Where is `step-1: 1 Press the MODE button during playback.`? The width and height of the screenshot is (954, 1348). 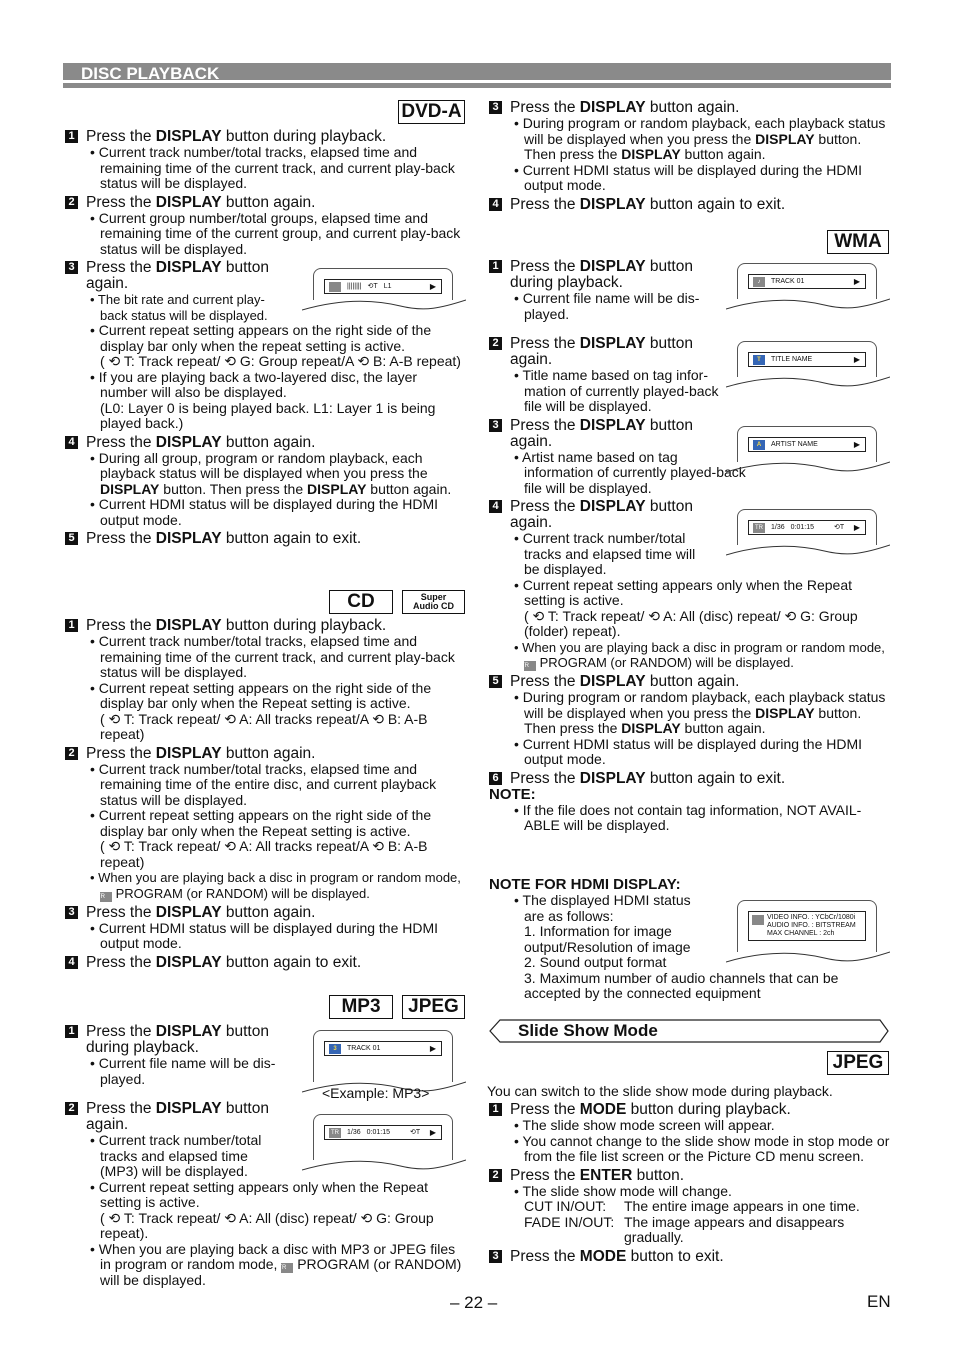 step-1: 1 Press the MODE button during playback. is located at coordinates (689, 1110).